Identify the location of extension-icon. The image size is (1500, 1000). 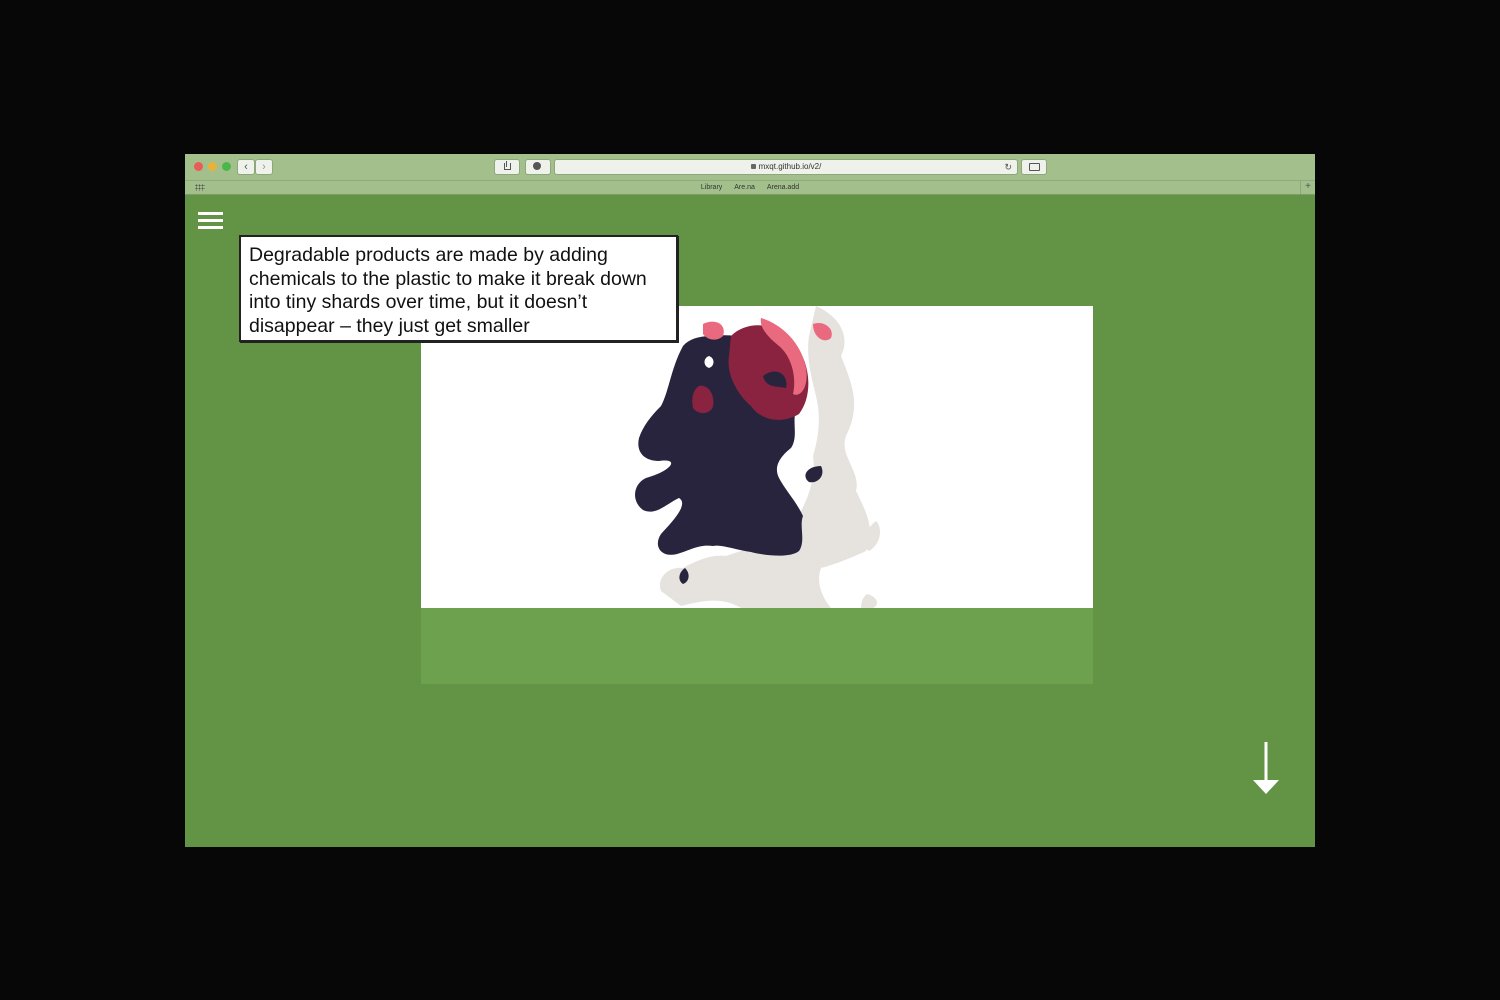
(538, 167).